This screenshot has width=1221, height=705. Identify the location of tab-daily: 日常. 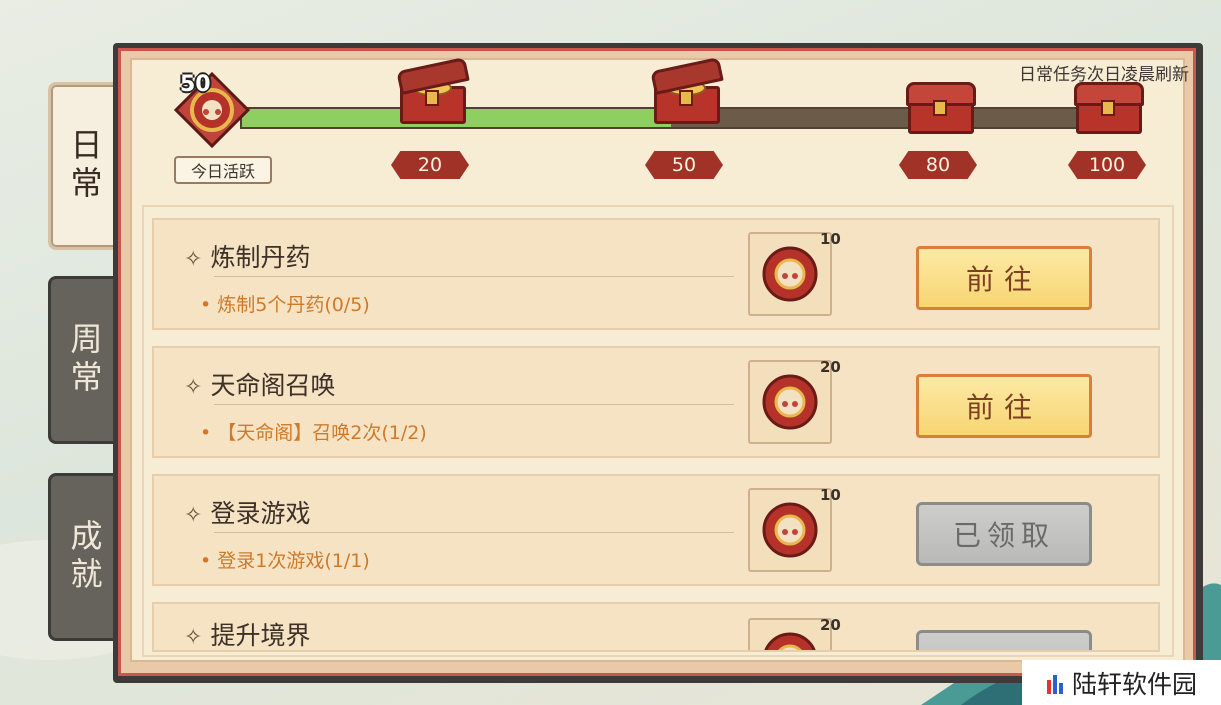
(83, 166).